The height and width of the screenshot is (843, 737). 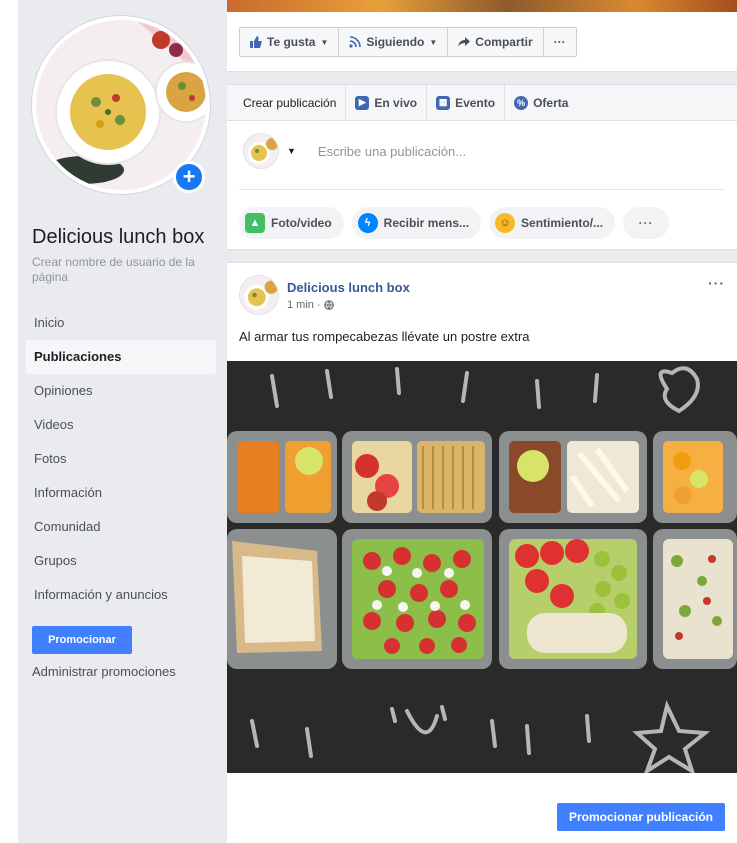 I want to click on photo-icon: ▲, so click(x=255, y=223).